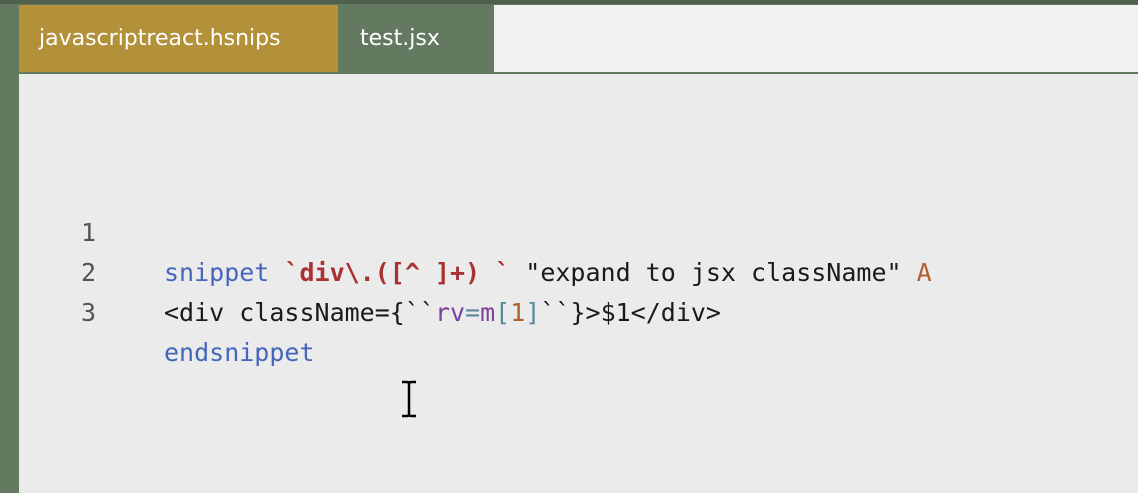 The image size is (1138, 493). Describe the element at coordinates (409, 399) in the screenshot. I see `text-cursor-icon` at that location.